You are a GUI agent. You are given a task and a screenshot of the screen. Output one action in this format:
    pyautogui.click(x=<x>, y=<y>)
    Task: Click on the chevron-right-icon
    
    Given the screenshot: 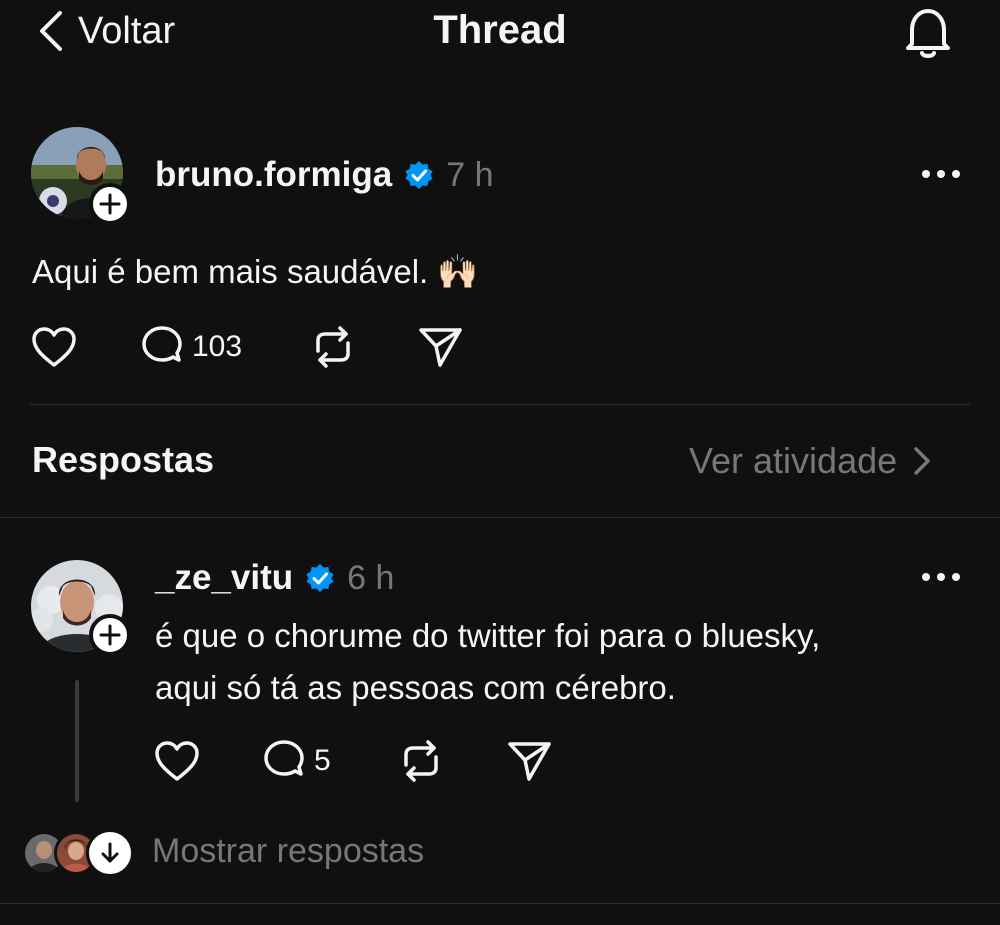 What is the action you would take?
    pyautogui.click(x=922, y=461)
    